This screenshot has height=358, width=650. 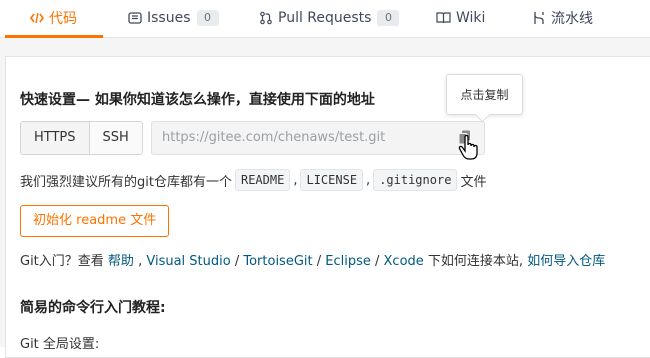 I want to click on tab-label: Issues, so click(x=169, y=18).